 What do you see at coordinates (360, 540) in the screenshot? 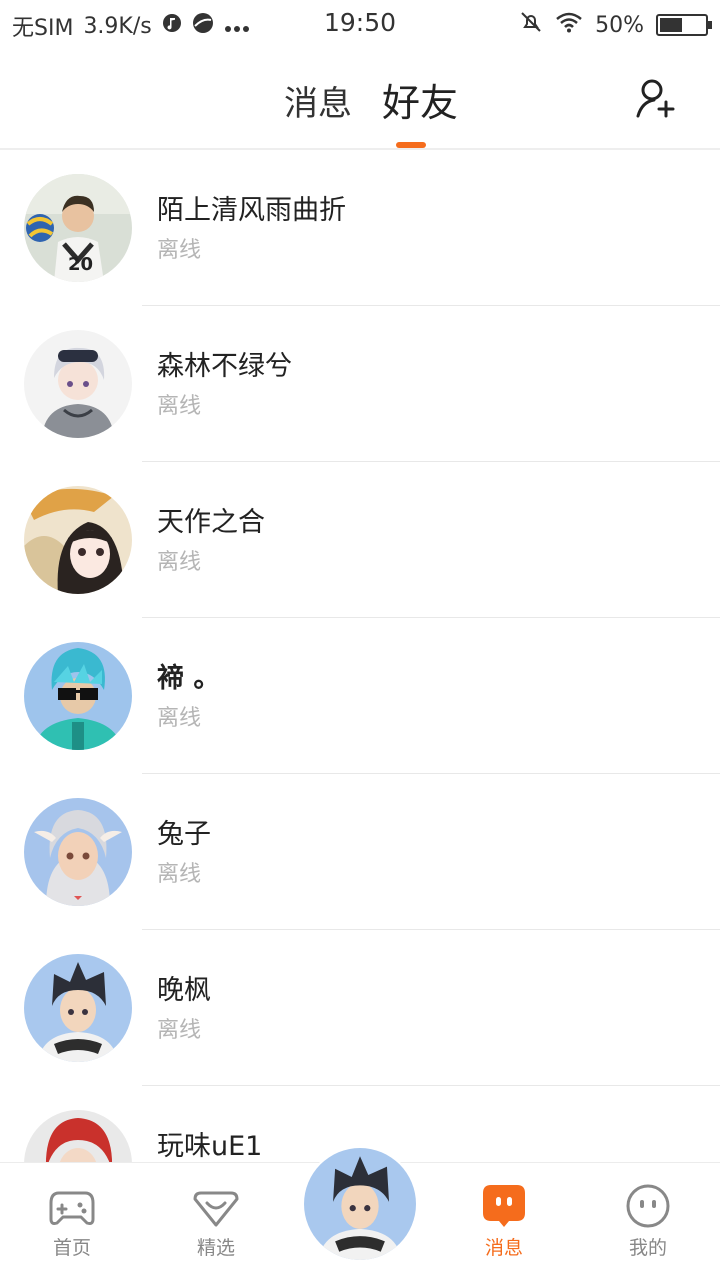
I see `friend-row: 天作之合 离线` at bounding box center [360, 540].